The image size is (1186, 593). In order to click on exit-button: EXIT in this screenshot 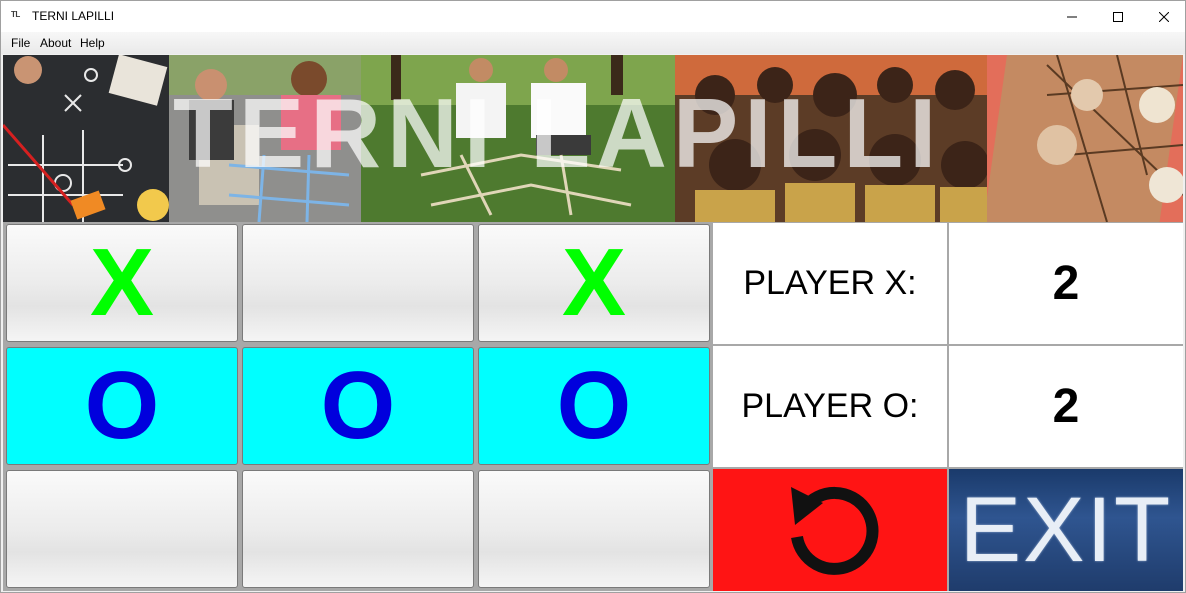, I will do `click(1066, 530)`.